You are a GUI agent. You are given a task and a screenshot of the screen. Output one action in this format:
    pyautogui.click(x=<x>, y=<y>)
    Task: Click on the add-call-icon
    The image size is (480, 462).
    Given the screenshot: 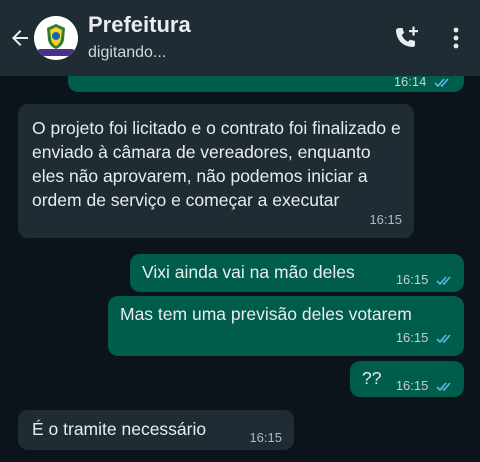 What is the action you would take?
    pyautogui.click(x=406, y=38)
    